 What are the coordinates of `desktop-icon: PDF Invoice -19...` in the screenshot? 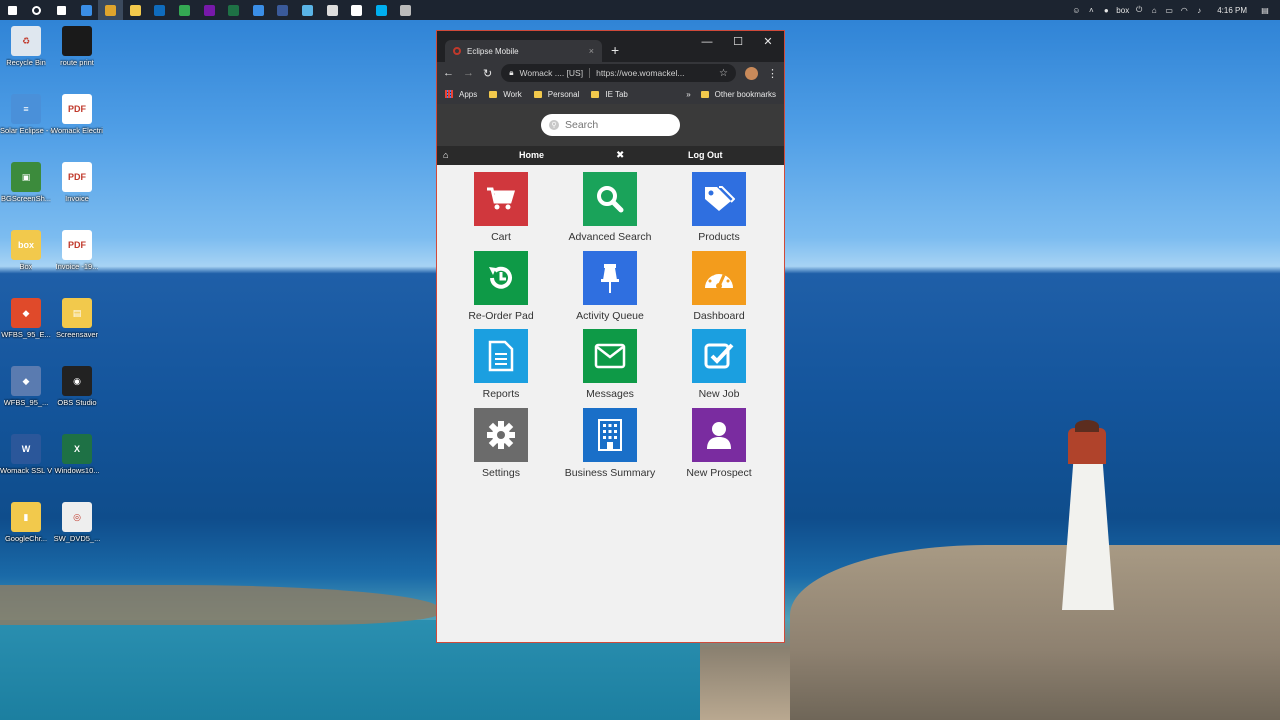 It's located at (77, 250).